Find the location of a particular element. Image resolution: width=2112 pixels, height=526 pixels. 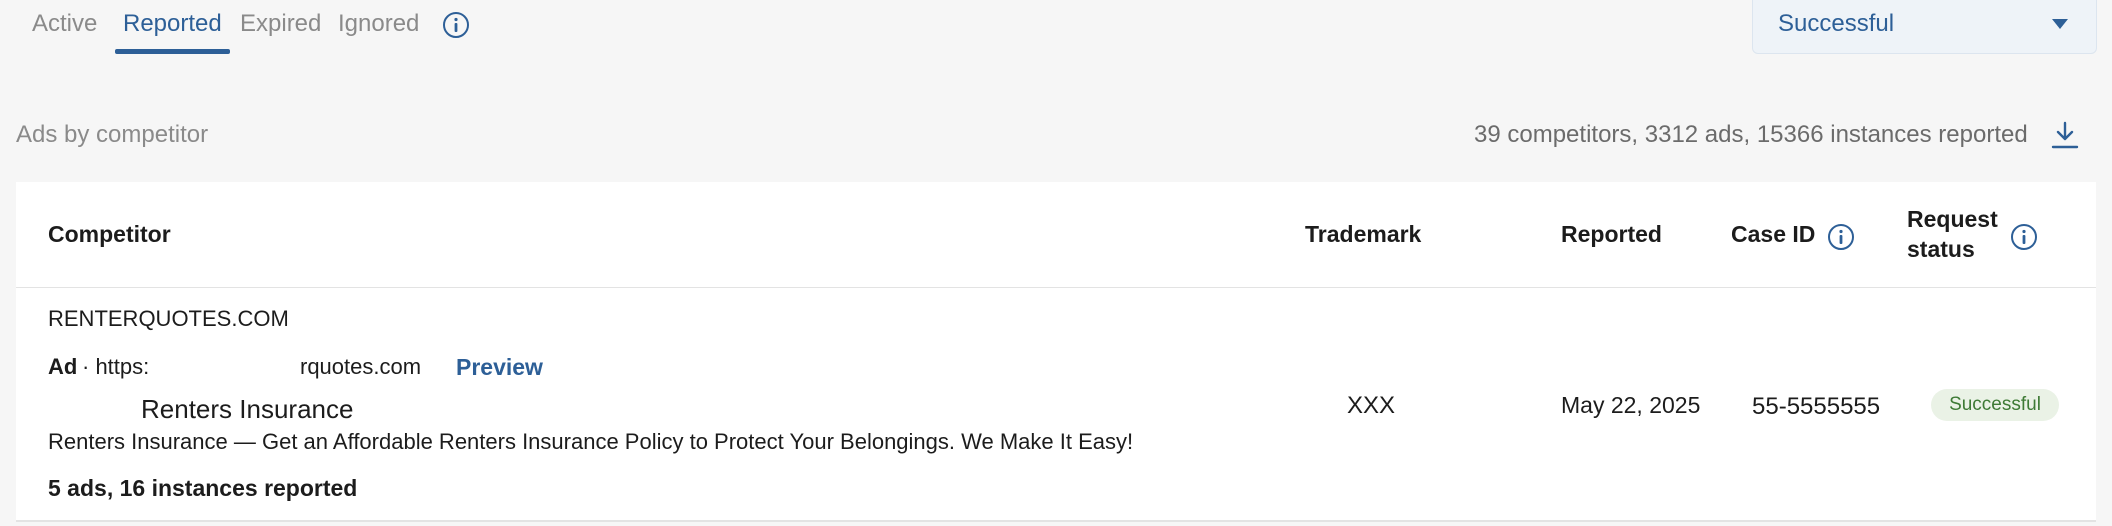

download-icon is located at coordinates (2065, 135).